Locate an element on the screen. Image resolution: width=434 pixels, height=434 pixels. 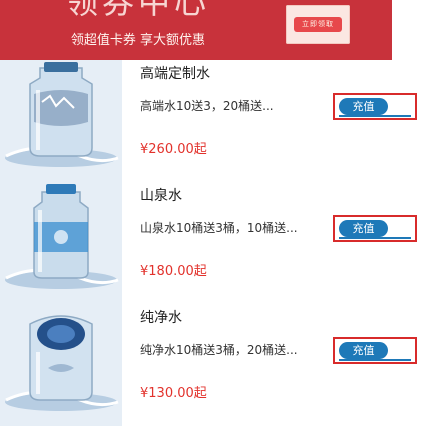
receive-coupon-label: 立即领取 is located at coordinates (318, 24).